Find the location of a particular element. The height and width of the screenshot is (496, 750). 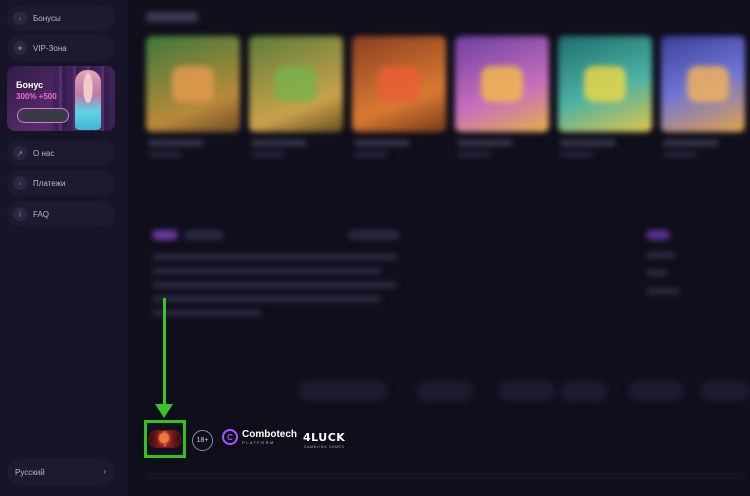

bonus-promo-card: Бонус 300% +500 is located at coordinates (61, 98).